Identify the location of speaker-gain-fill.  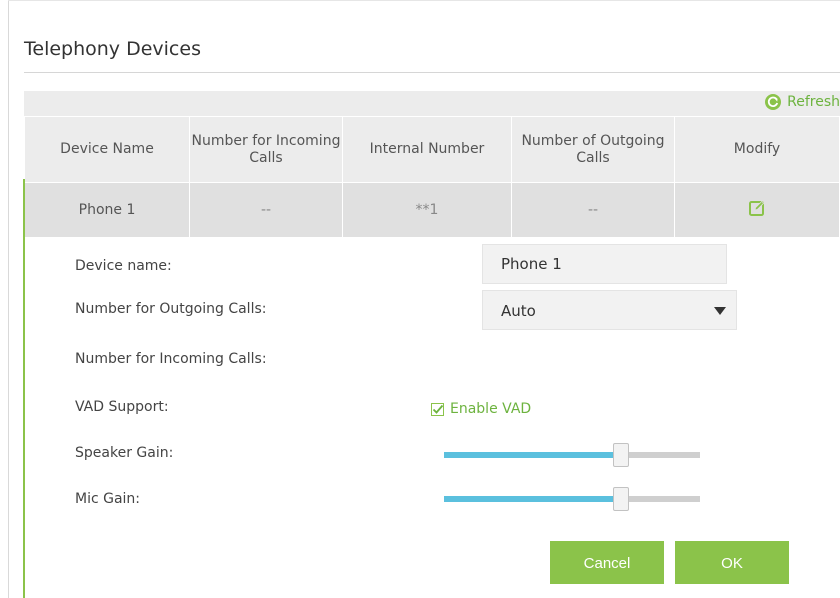
(532, 455).